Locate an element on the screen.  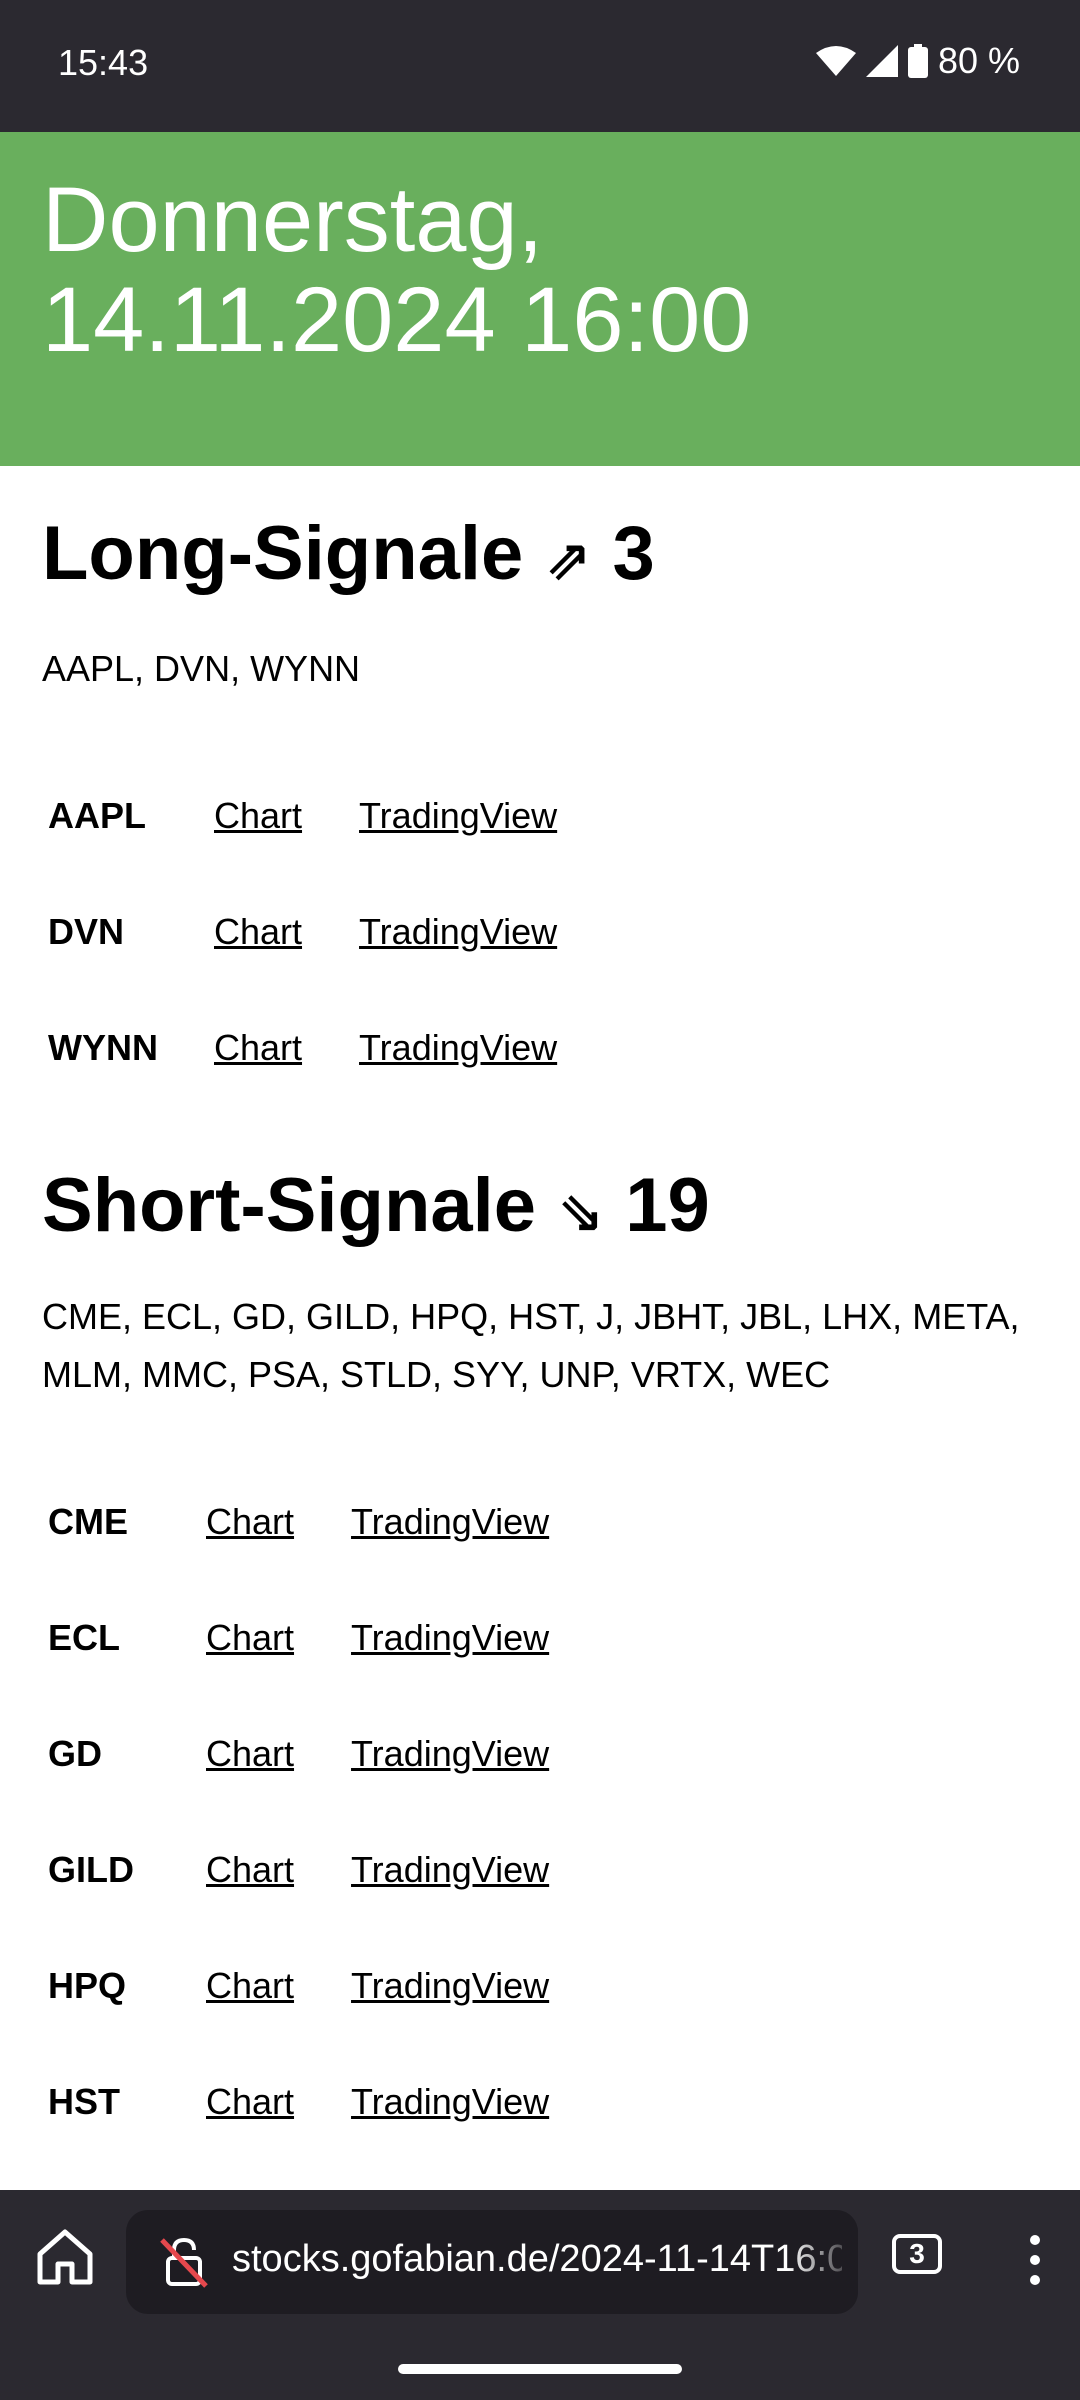
signal-symbol: CME is located at coordinates (88, 1521).